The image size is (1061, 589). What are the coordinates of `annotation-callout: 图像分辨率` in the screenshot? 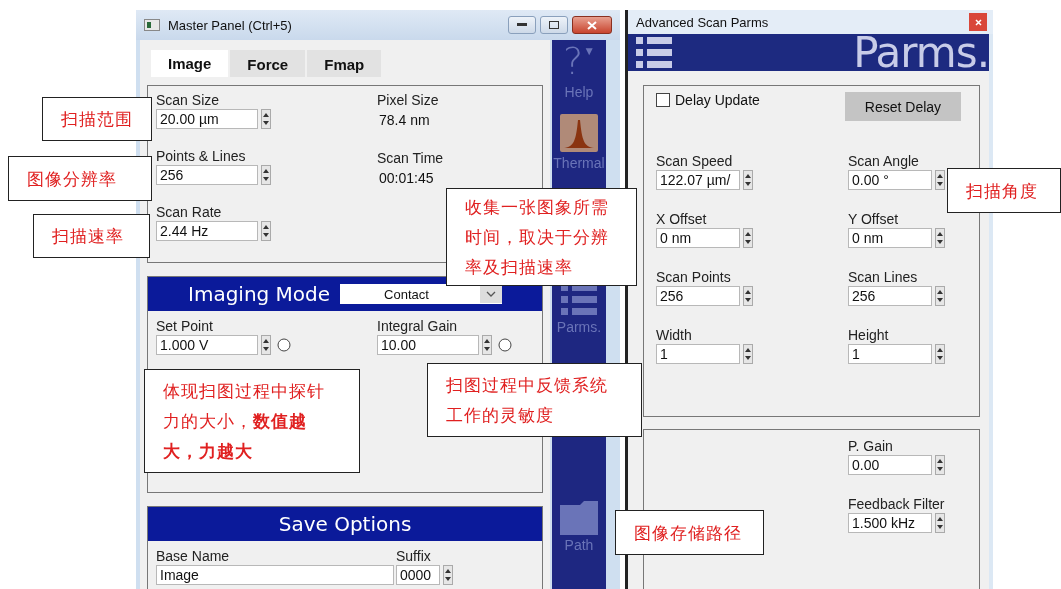 It's located at (80, 178).